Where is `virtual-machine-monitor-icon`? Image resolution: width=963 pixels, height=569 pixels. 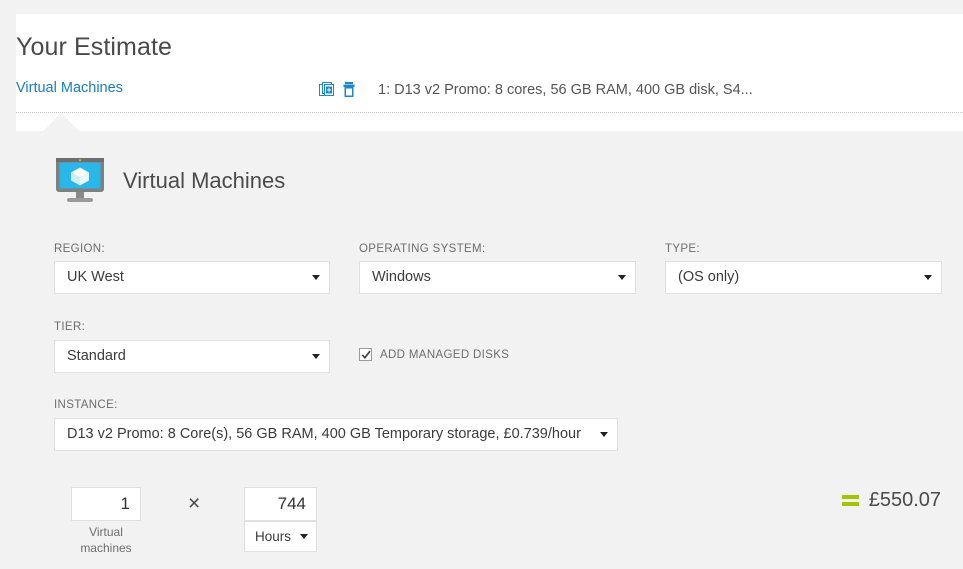 virtual-machine-monitor-icon is located at coordinates (80, 181).